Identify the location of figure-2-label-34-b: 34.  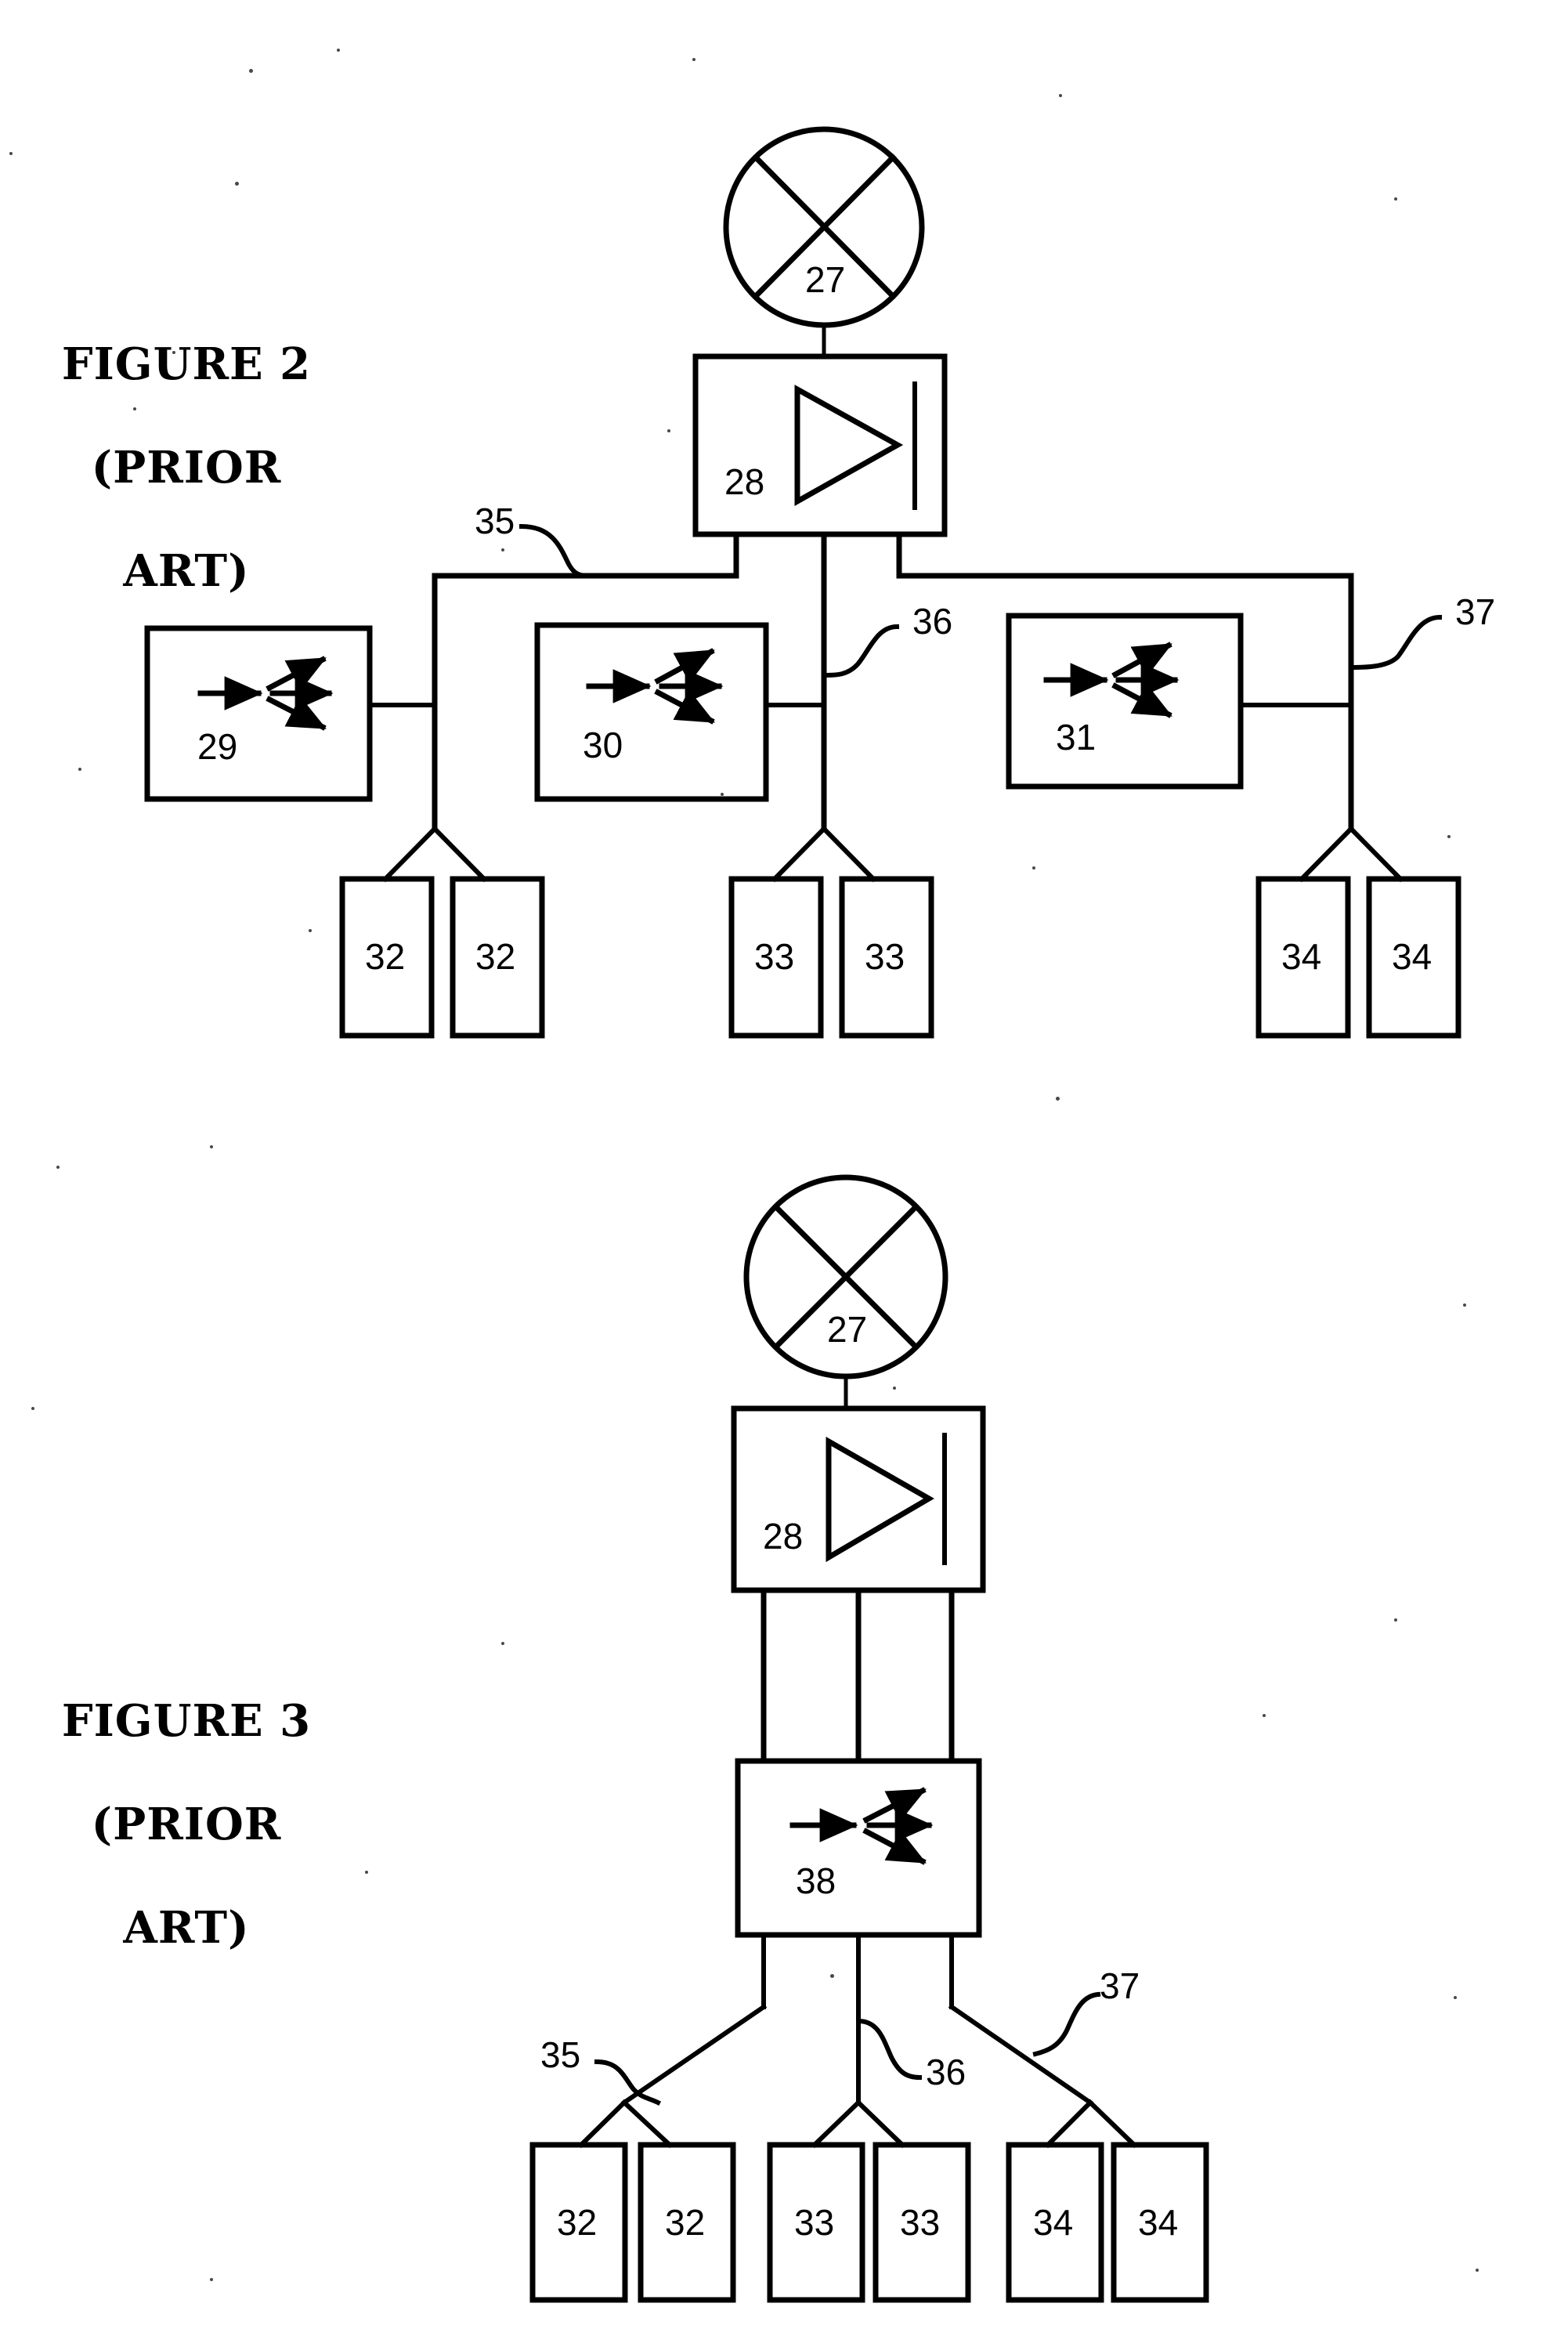
(1412, 956).